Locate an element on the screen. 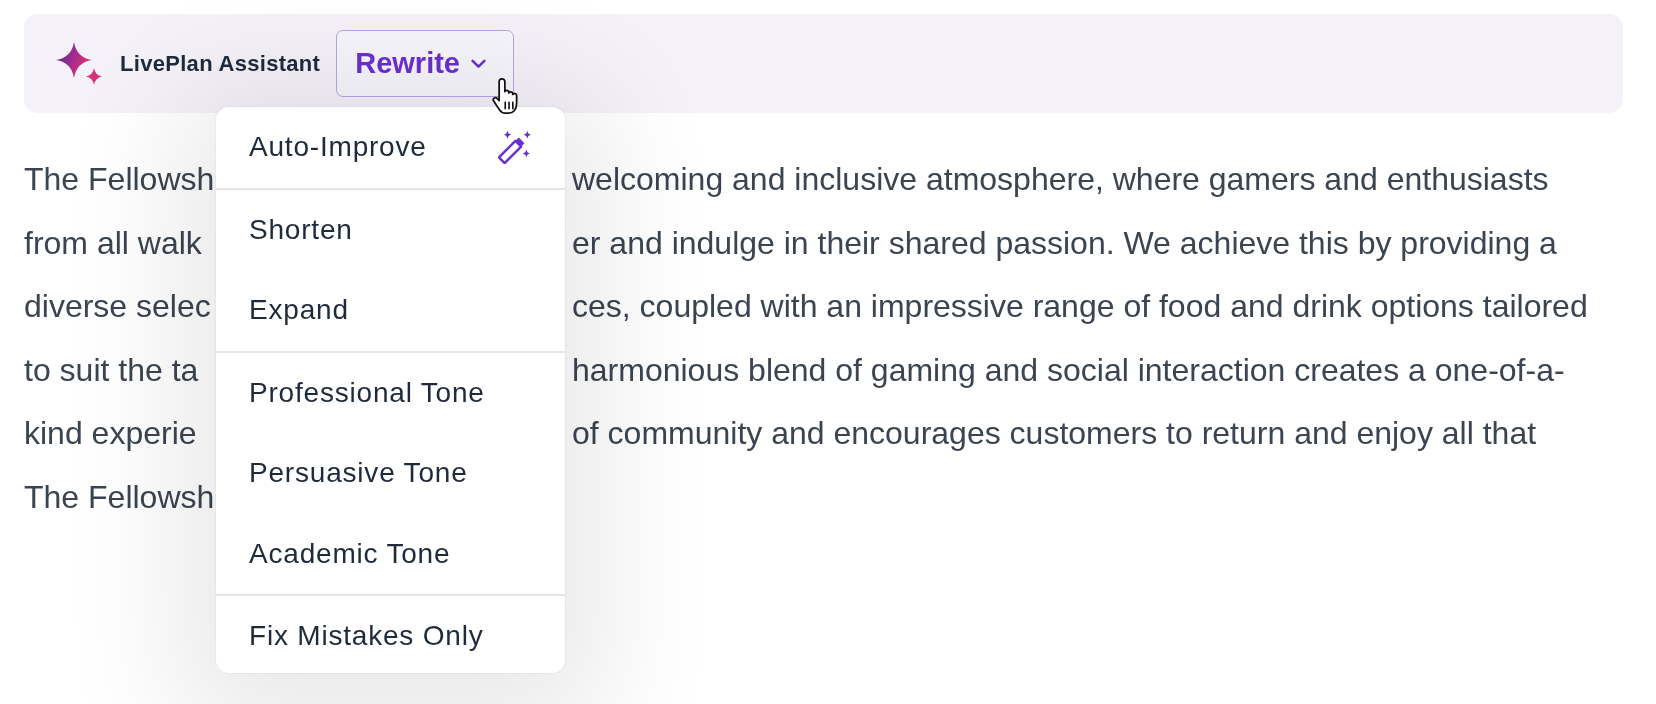 The height and width of the screenshot is (704, 1656). paragraph-line-text: kind experie is located at coordinates (110, 433).